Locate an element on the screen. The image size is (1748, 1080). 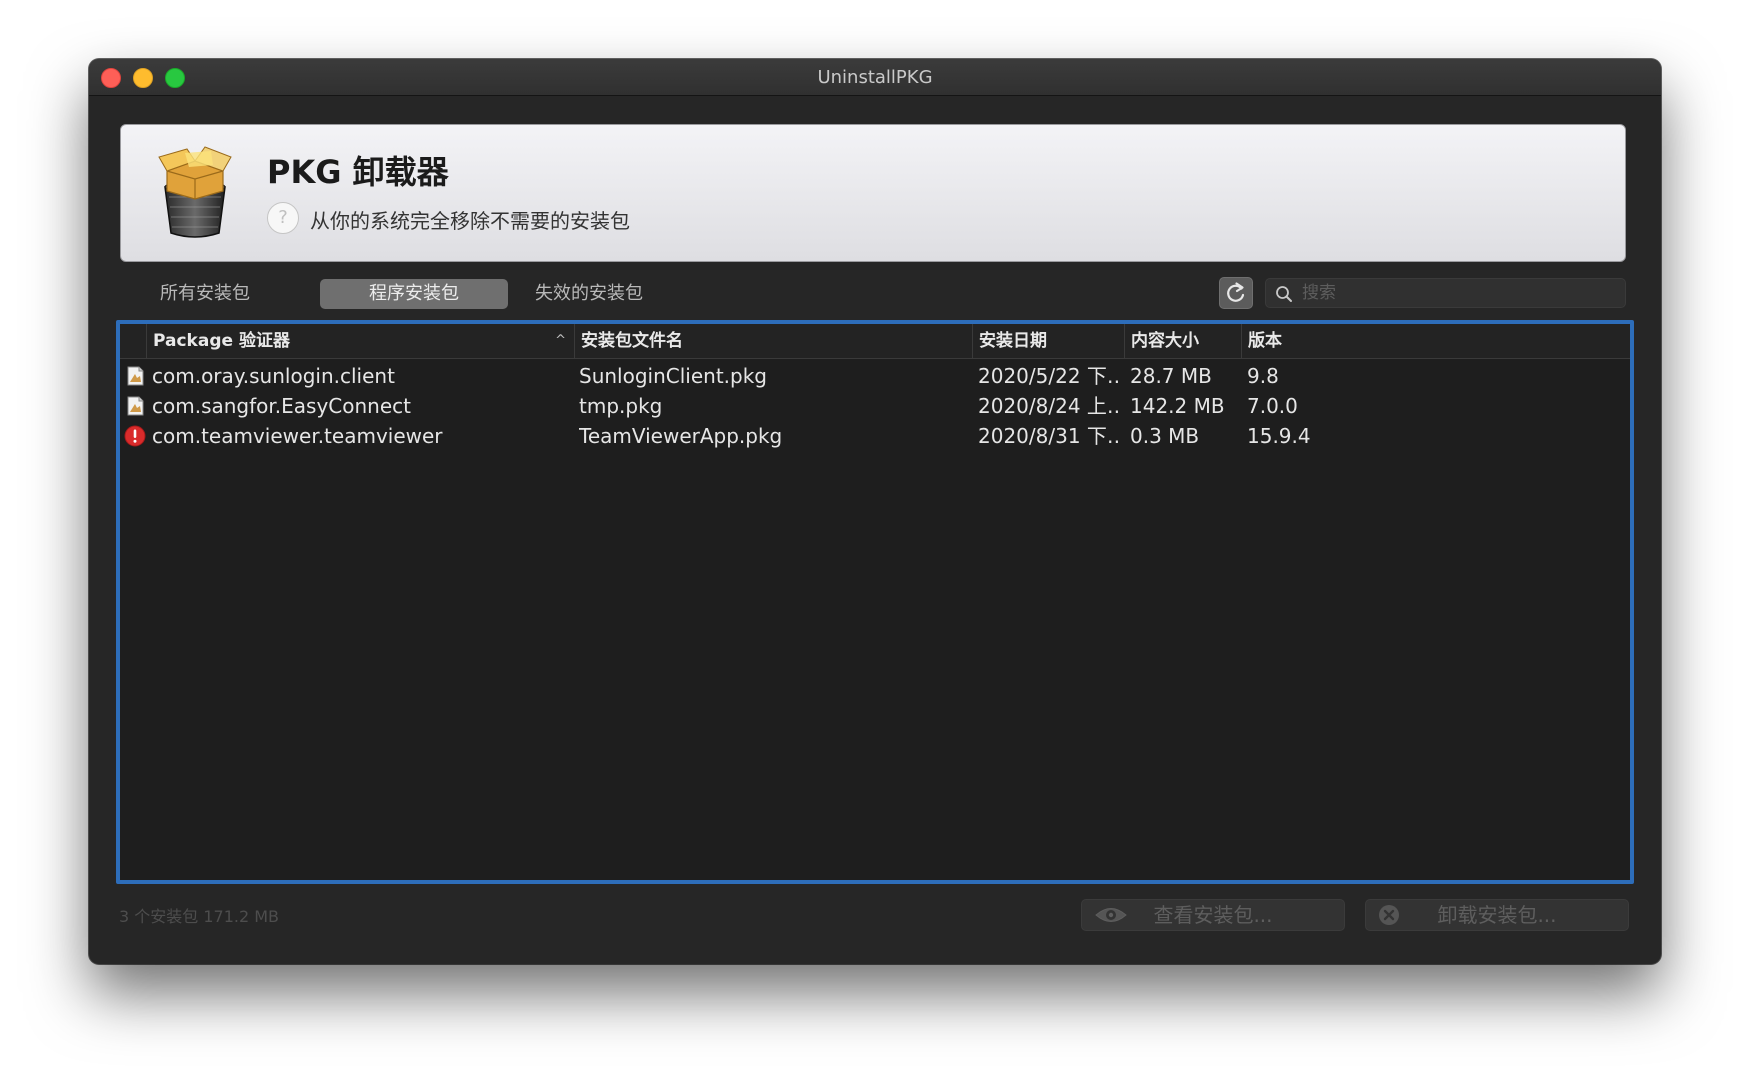
version: 9.8 is located at coordinates (1263, 376).